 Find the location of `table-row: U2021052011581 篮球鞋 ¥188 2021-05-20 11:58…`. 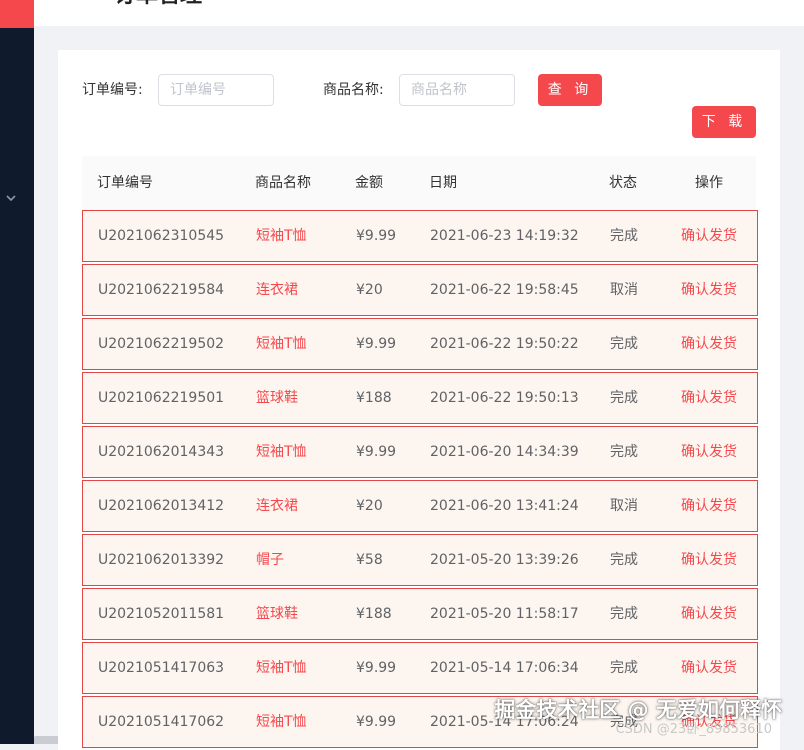

table-row: U2021052011581 篮球鞋 ¥188 2021-05-20 11:58… is located at coordinates (420, 614).